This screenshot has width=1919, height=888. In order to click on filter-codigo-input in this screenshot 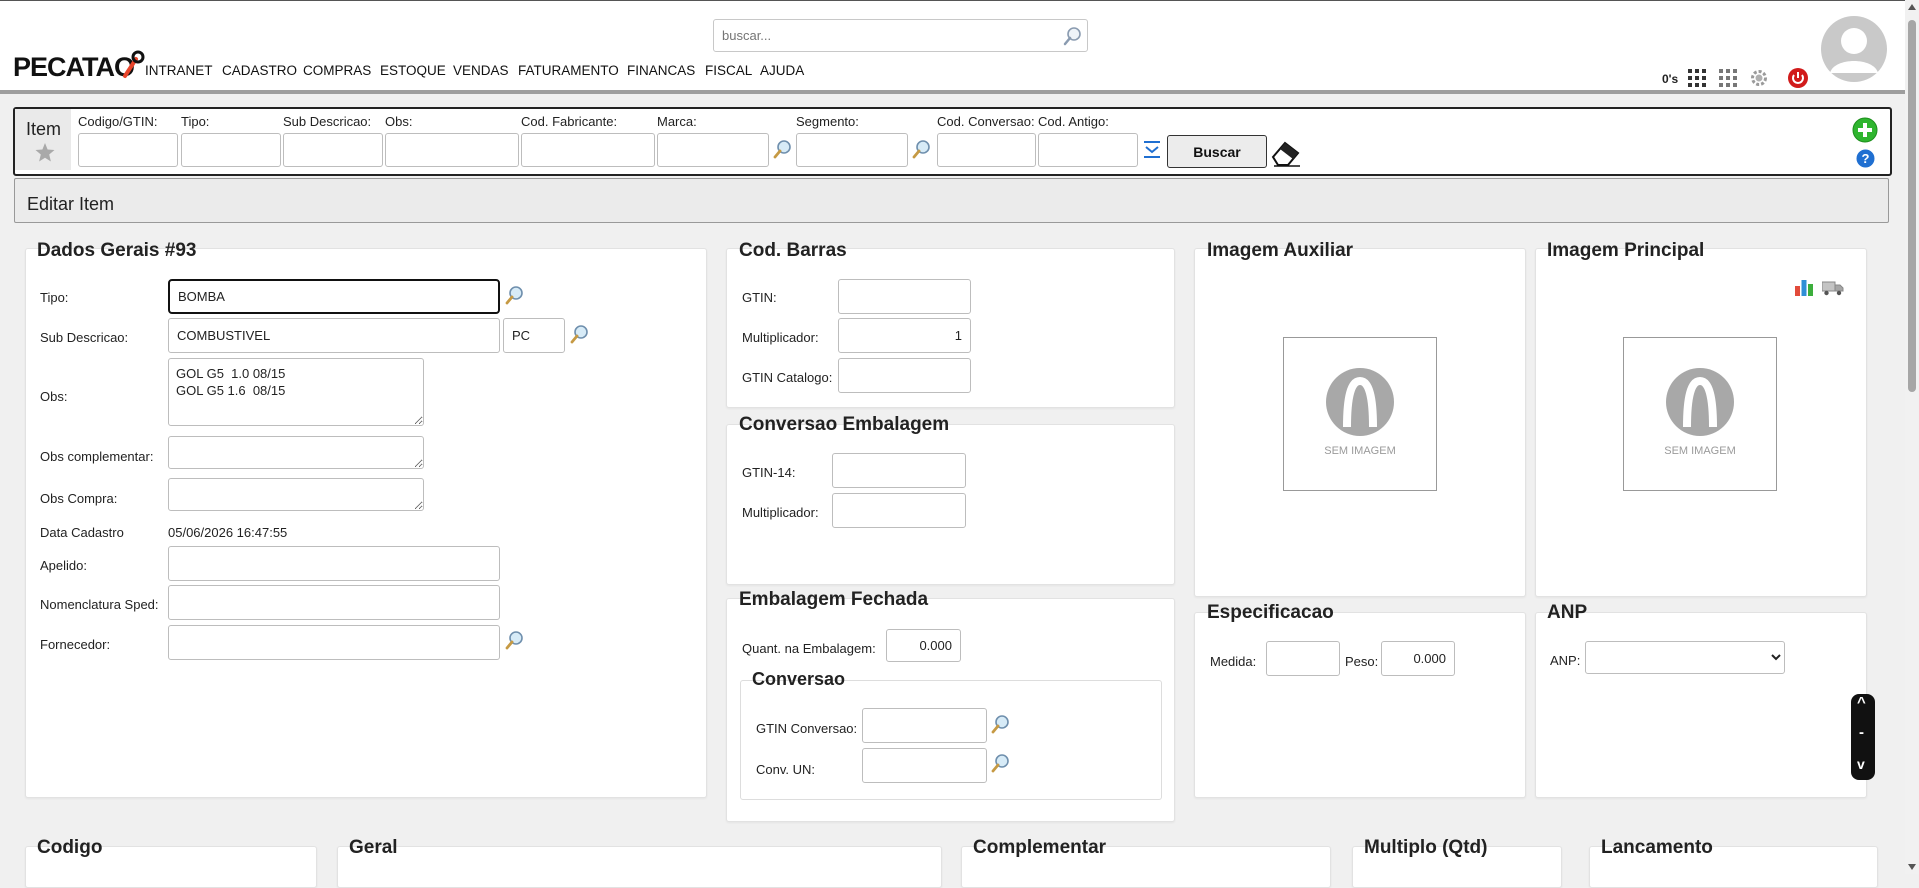, I will do `click(128, 150)`.